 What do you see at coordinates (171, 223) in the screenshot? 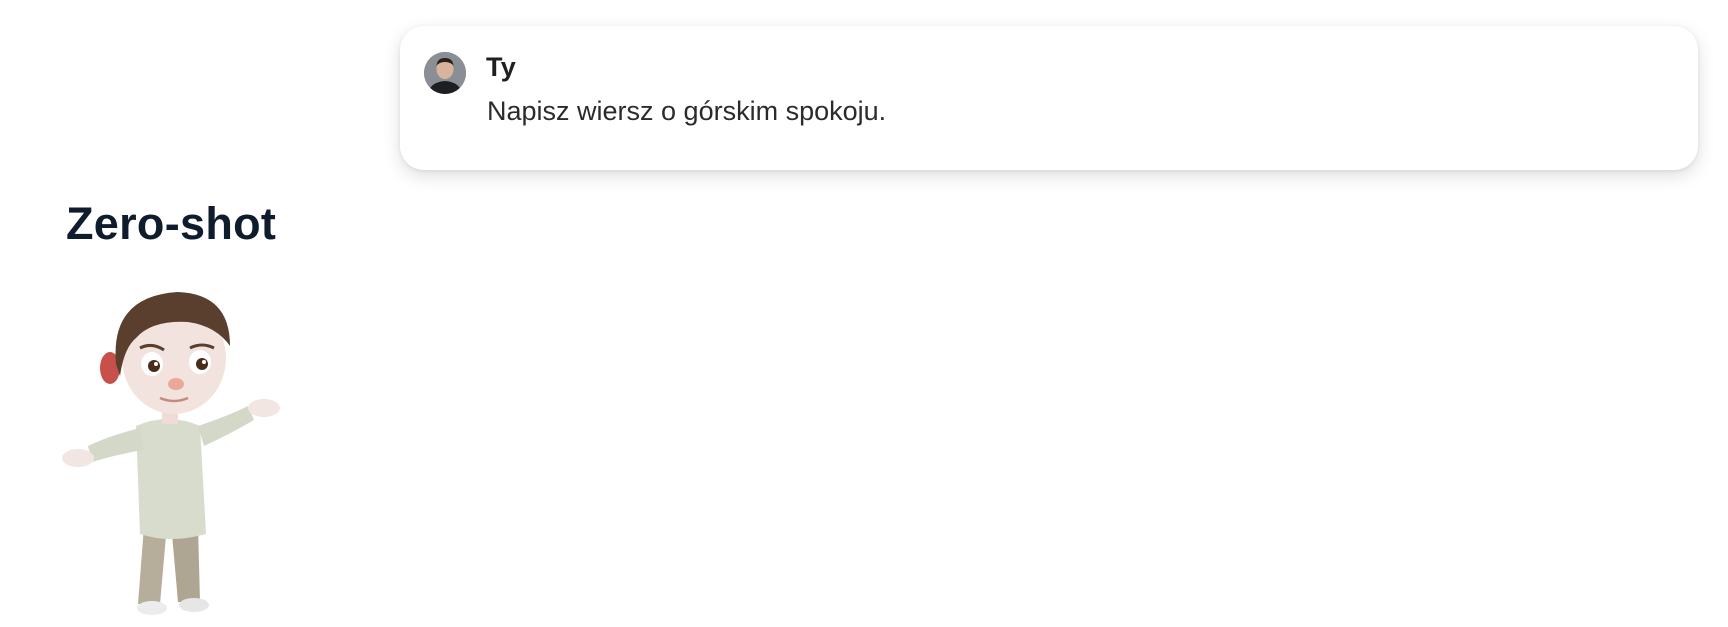
I see `section-title: Zero-shot` at bounding box center [171, 223].